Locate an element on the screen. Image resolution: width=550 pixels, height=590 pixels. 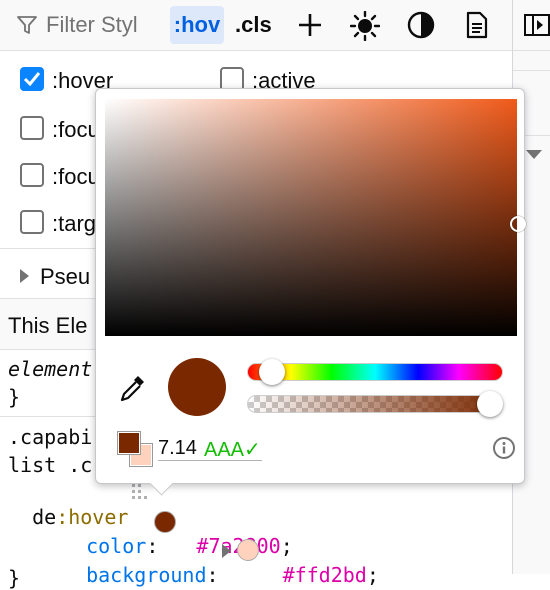
expand-shorthand-icon is located at coordinates (226, 551).